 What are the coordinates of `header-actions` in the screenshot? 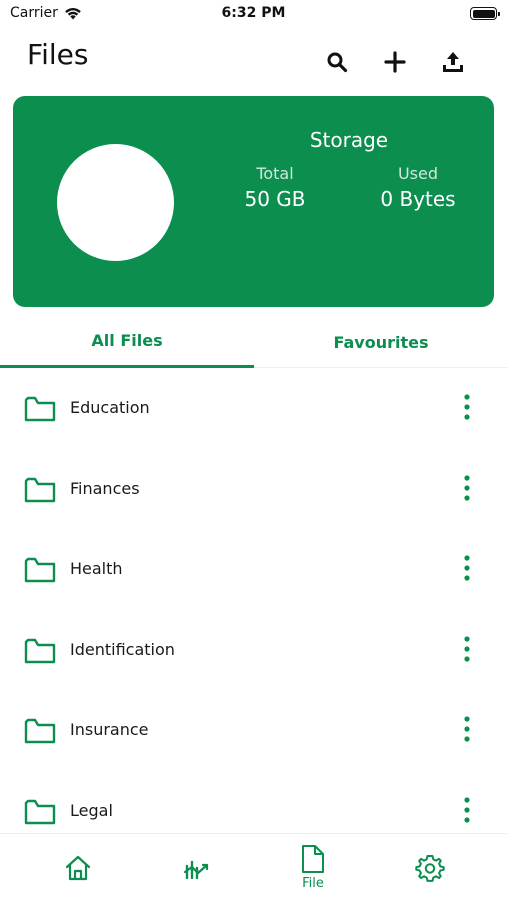 It's located at (395, 62).